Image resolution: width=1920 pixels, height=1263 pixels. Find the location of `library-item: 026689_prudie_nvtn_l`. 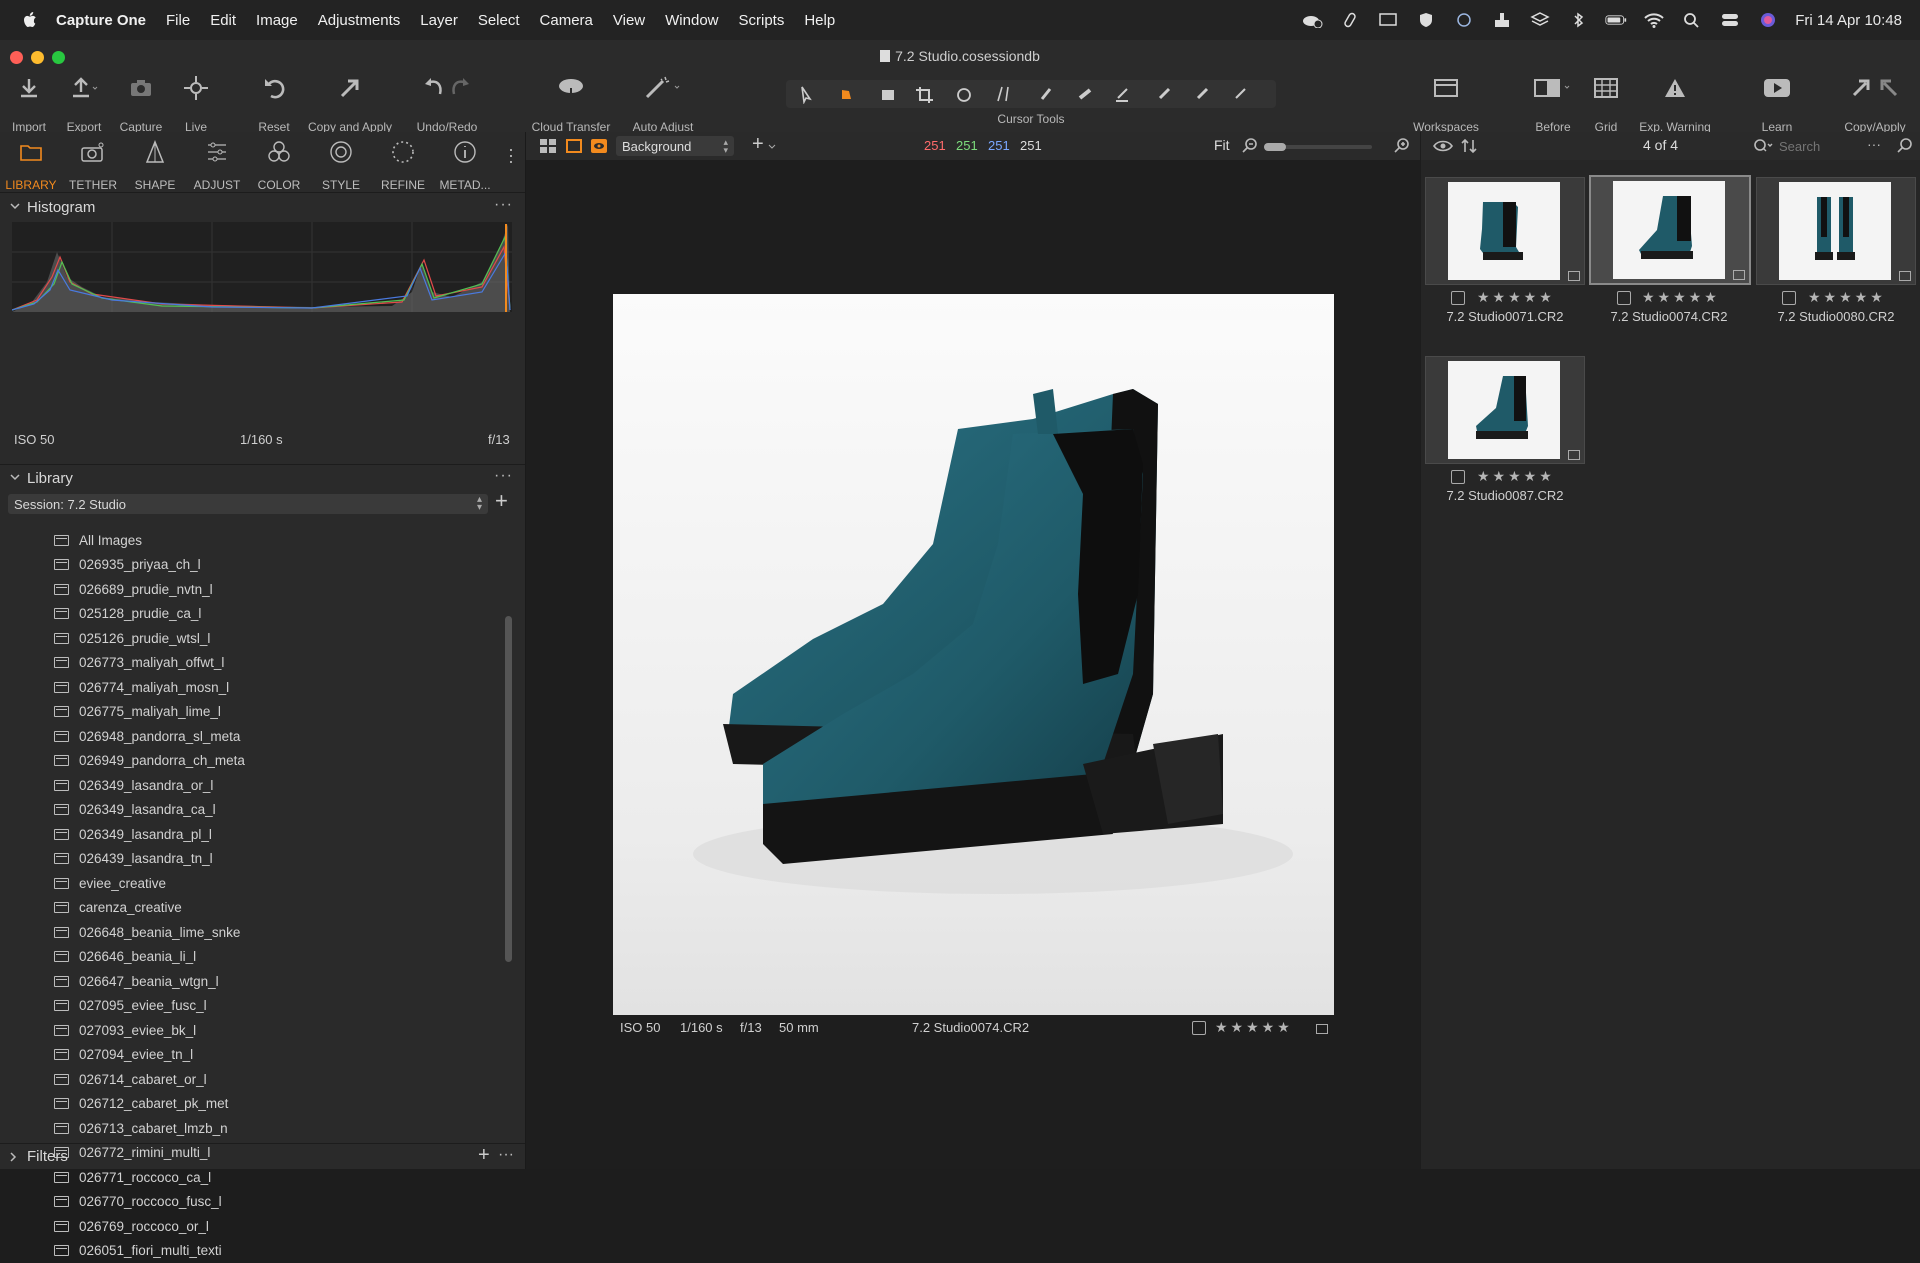

library-item: 026689_prudie_nvtn_l is located at coordinates (250, 589).